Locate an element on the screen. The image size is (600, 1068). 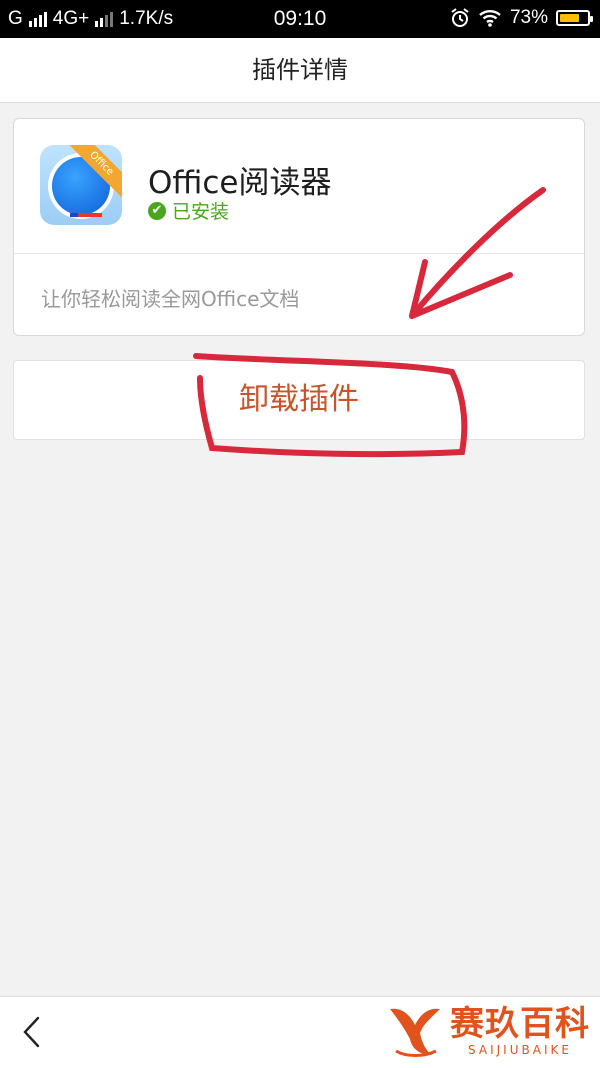
installed-status: ✔ 已安装 is located at coordinates (188, 210).